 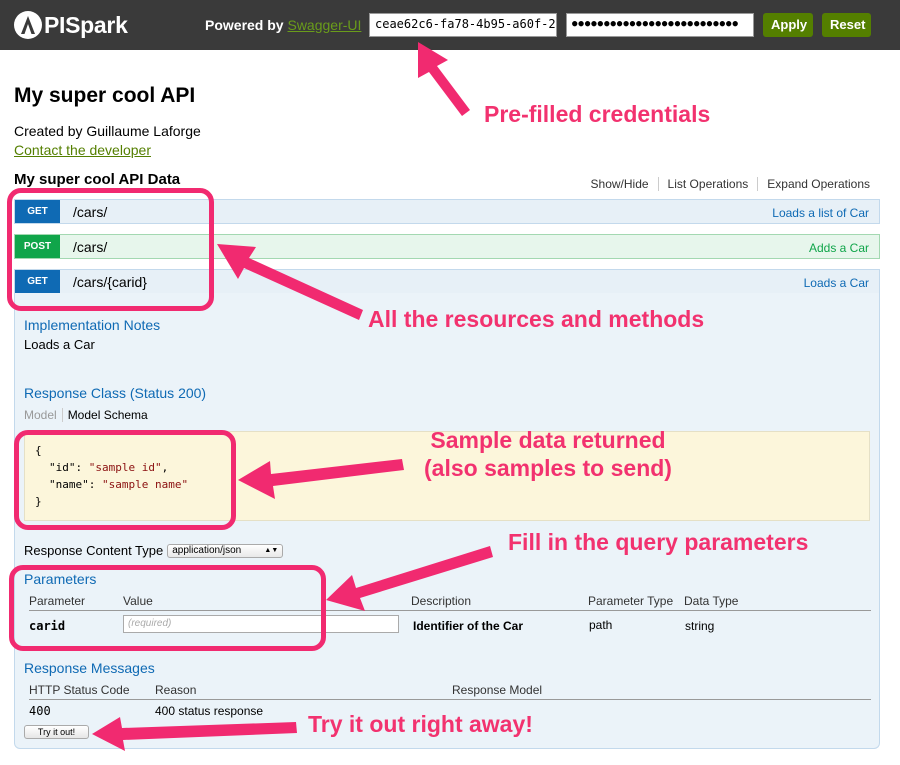 What do you see at coordinates (79, 690) in the screenshot?
I see `column-header: HTTP Status Code` at bounding box center [79, 690].